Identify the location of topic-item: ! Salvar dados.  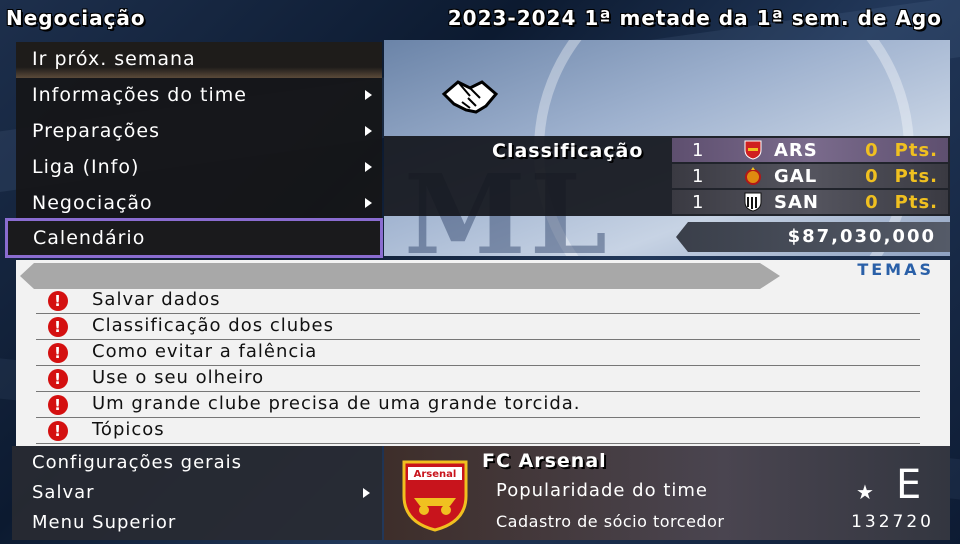
(478, 301).